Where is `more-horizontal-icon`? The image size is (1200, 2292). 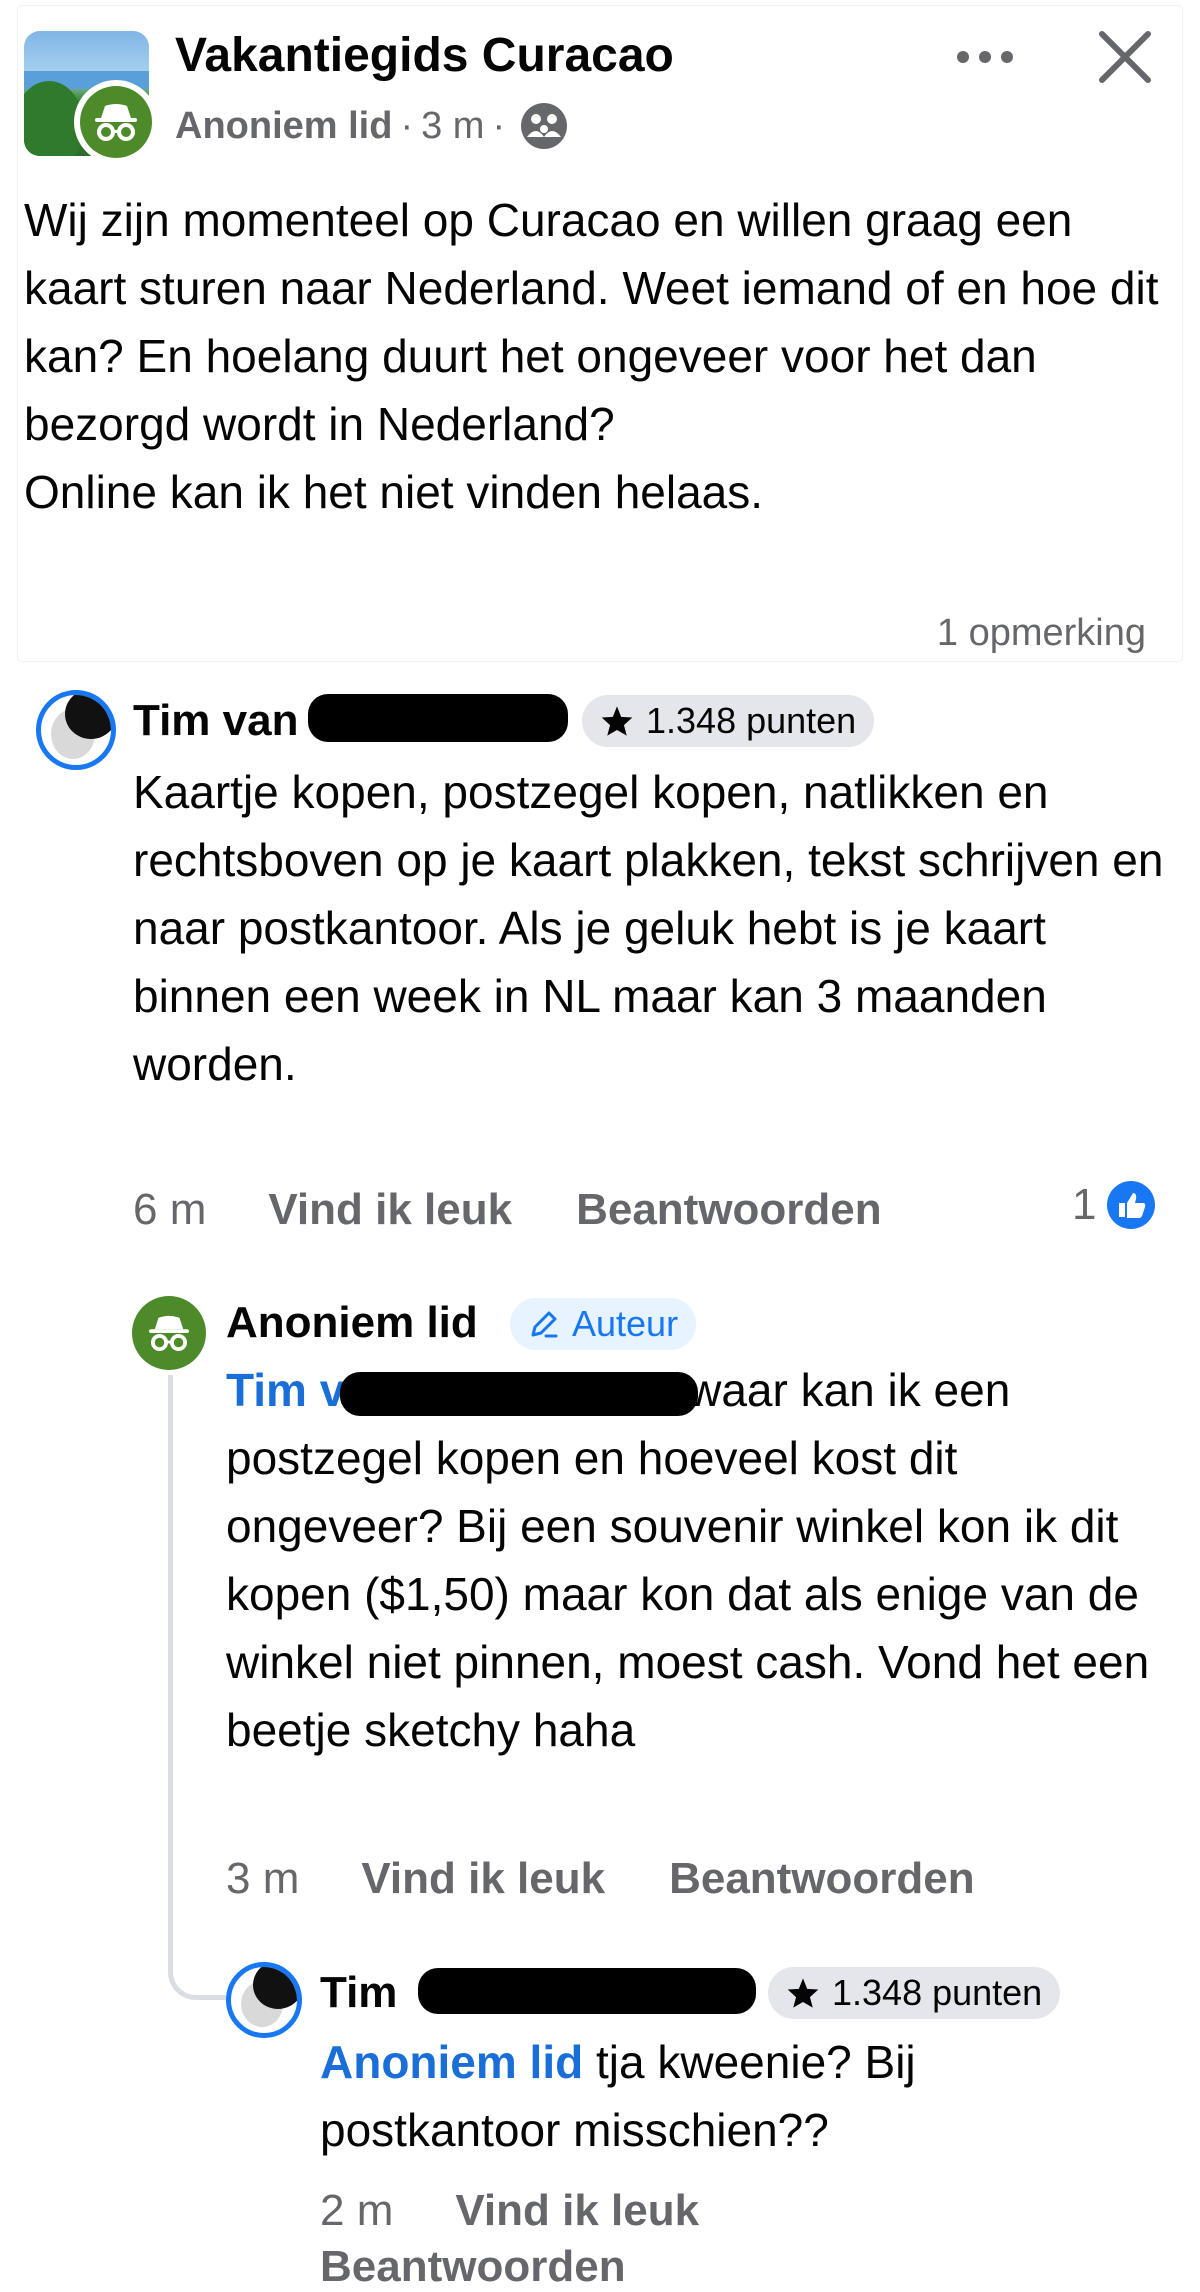
more-horizontal-icon is located at coordinates (985, 57).